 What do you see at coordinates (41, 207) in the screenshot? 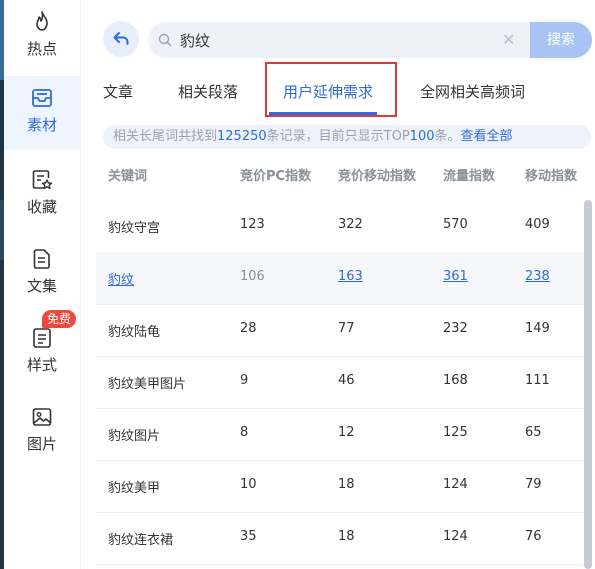
I see `sidebar-item-label: 收藏` at bounding box center [41, 207].